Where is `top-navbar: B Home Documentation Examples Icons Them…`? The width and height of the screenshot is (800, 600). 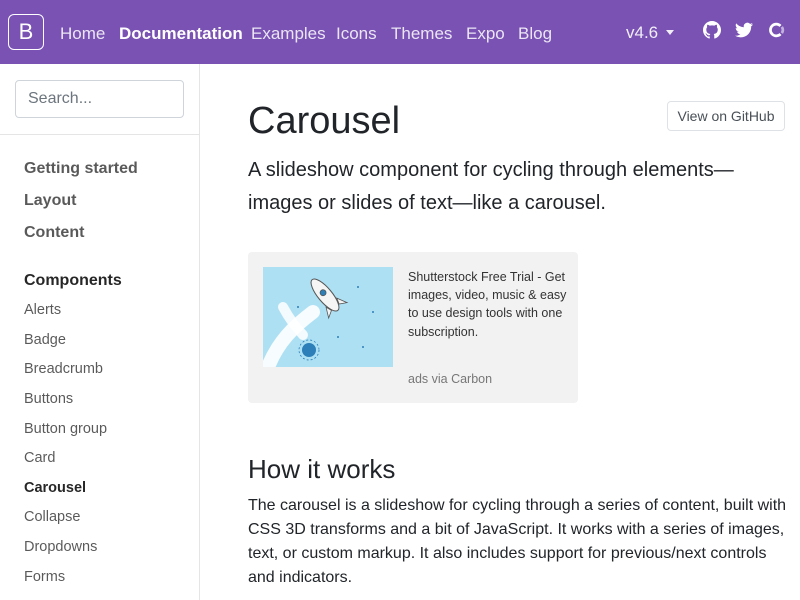 top-navbar: B Home Documentation Examples Icons Them… is located at coordinates (400, 32).